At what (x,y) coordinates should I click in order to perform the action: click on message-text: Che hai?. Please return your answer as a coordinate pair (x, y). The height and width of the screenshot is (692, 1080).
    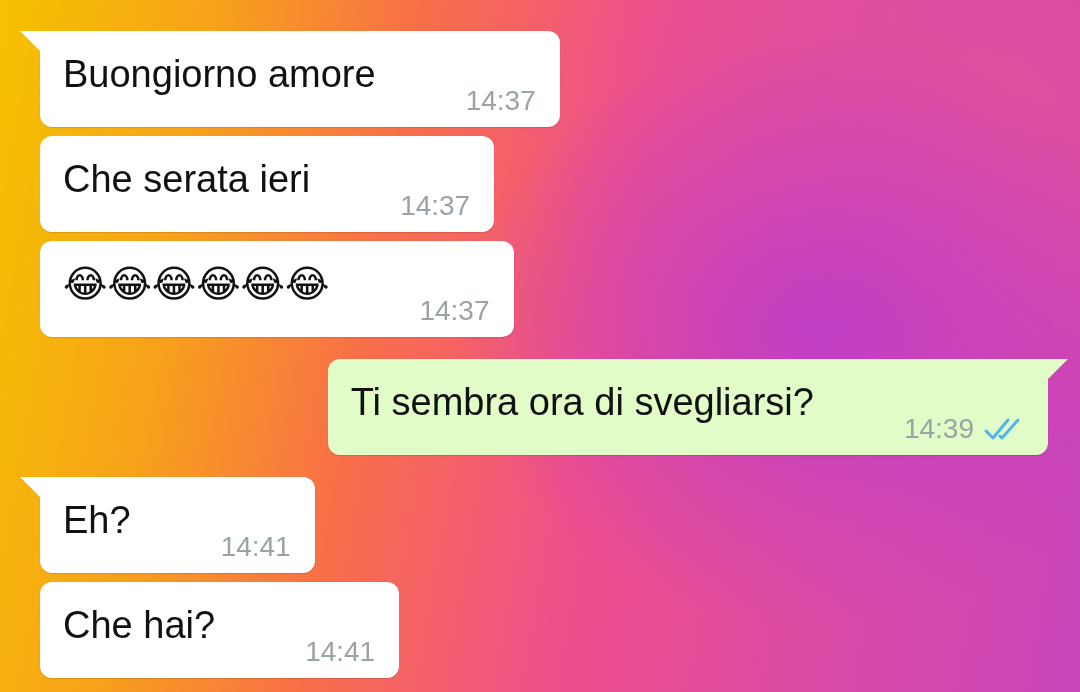
    Looking at the image, I should click on (139, 625).